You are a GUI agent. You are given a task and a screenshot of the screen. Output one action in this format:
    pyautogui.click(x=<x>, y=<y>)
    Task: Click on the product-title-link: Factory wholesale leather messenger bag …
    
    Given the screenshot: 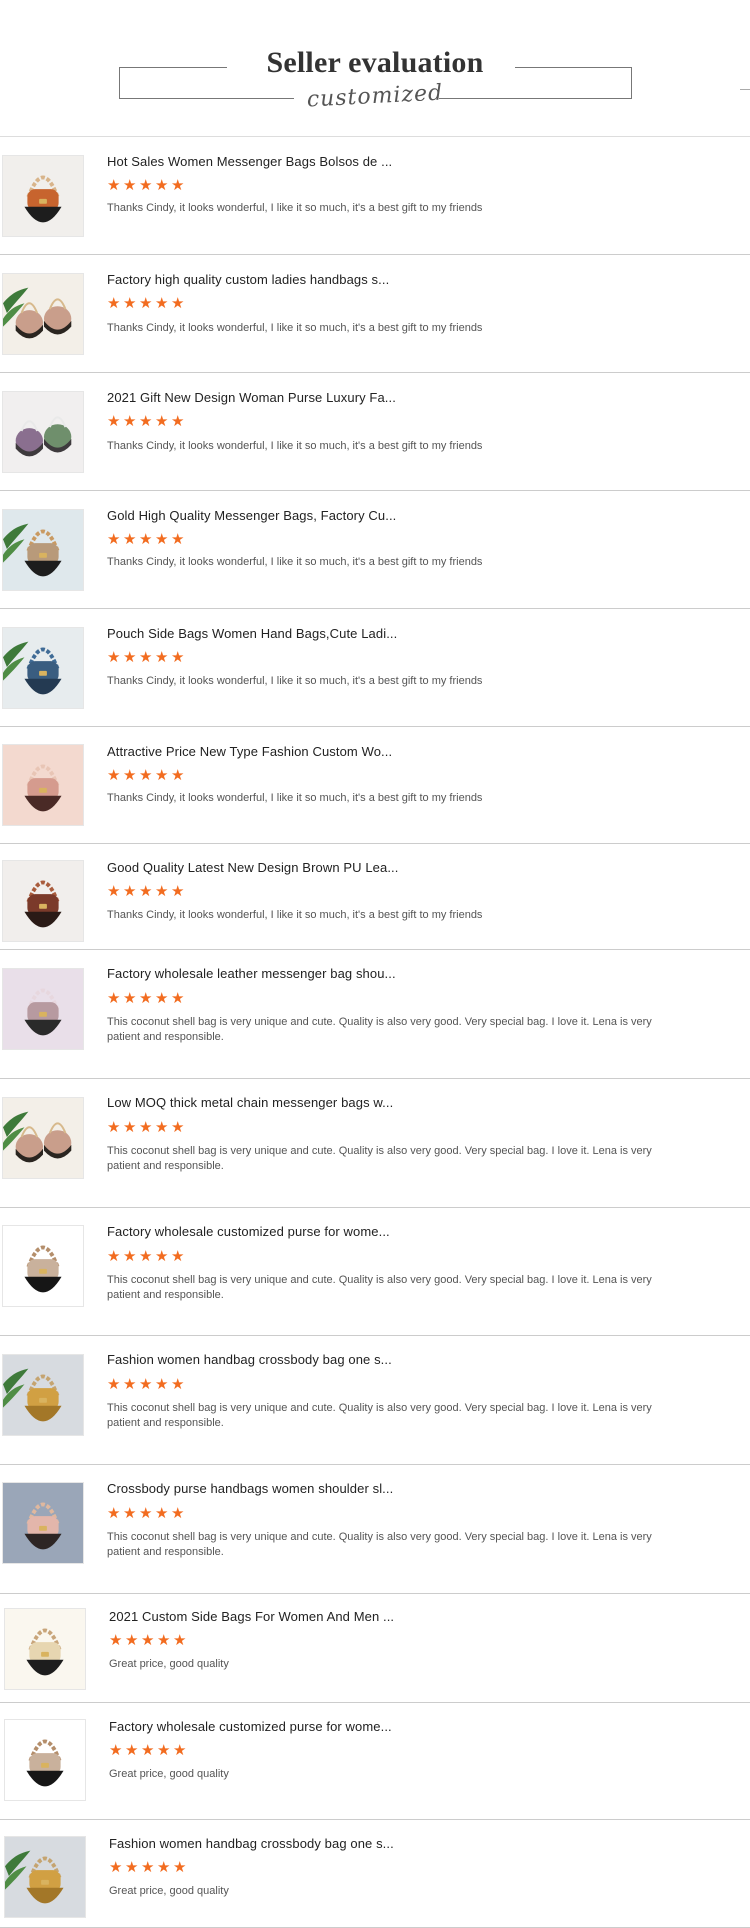 What is the action you would take?
    pyautogui.click(x=251, y=973)
    